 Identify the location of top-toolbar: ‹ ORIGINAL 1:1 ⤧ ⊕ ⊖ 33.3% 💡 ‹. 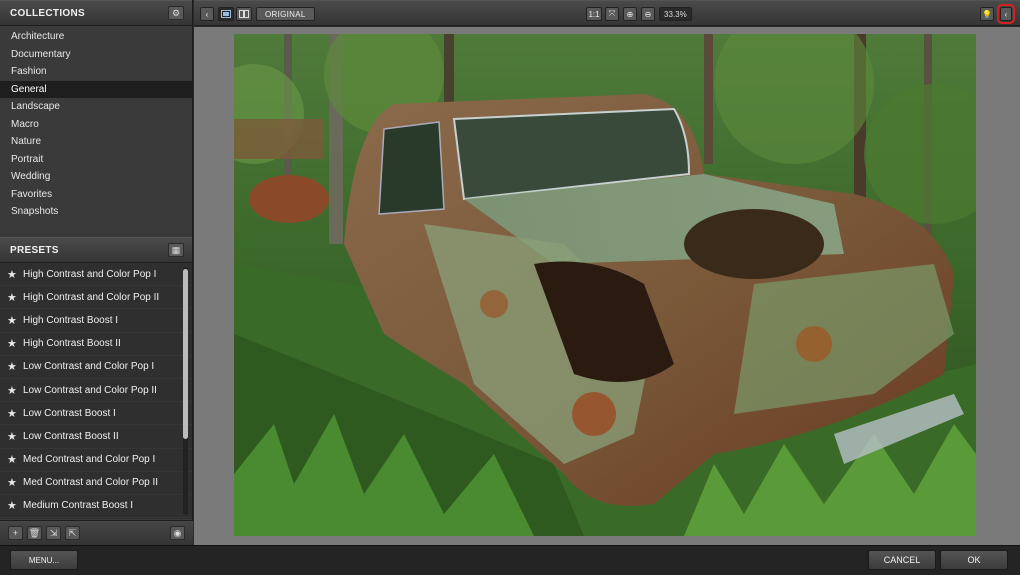
(607, 13).